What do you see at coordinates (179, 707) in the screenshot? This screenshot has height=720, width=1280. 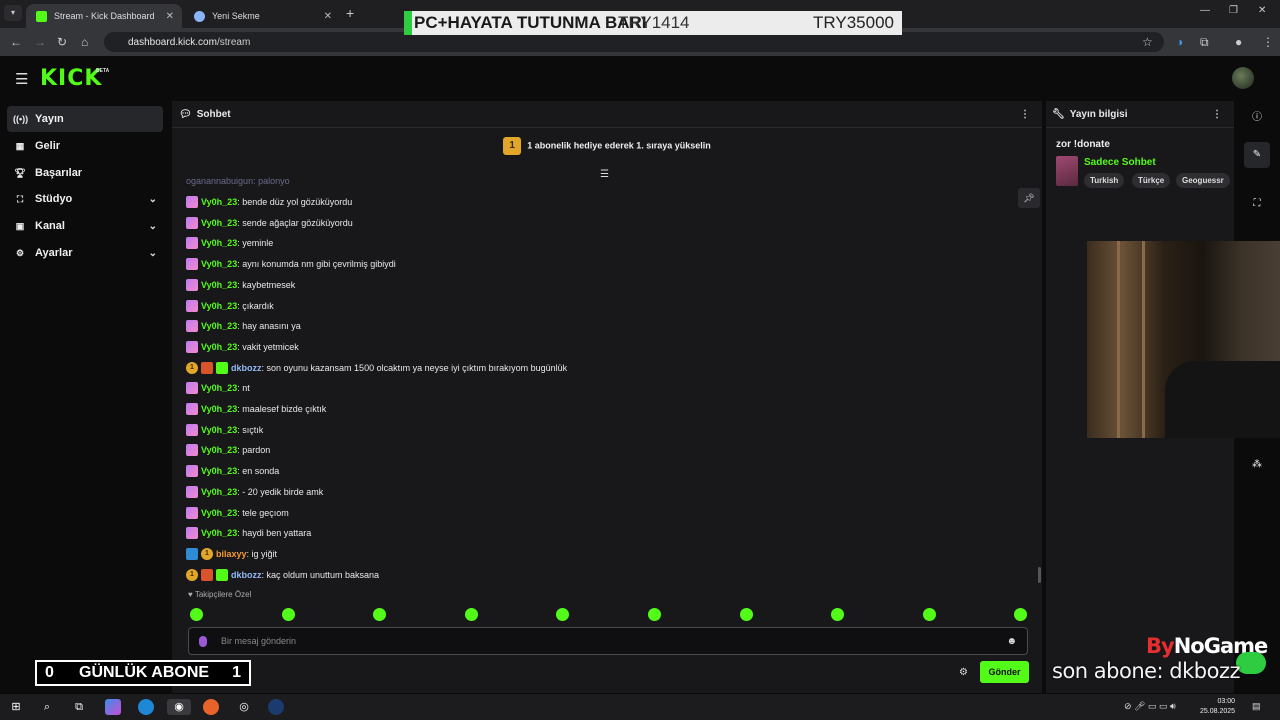 I see `chrome-taskbar-icon: ◉` at bounding box center [179, 707].